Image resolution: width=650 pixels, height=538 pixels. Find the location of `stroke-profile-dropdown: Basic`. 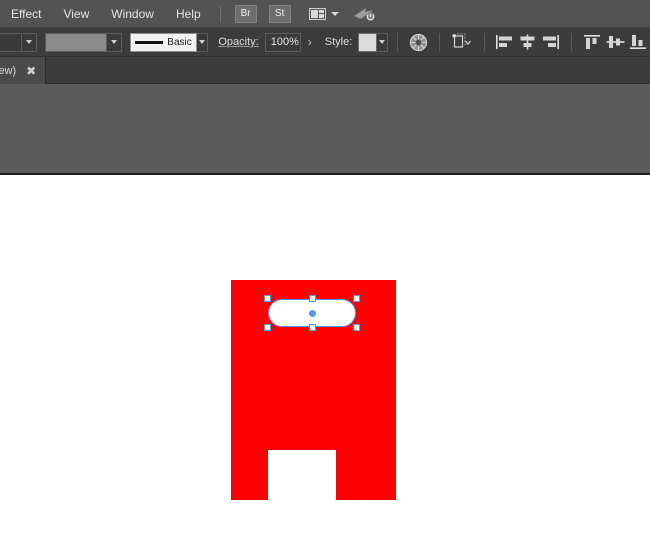

stroke-profile-dropdown: Basic is located at coordinates (163, 42).